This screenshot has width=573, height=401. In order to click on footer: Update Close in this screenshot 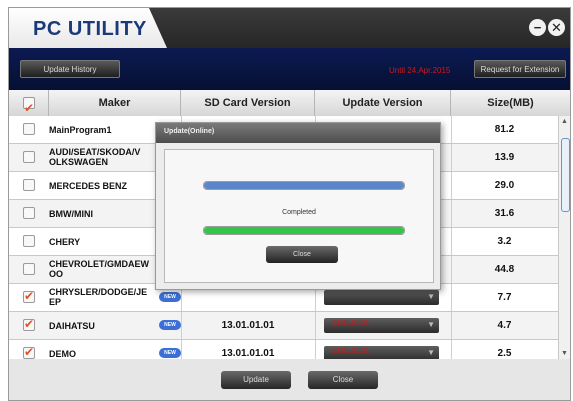, I will do `click(289, 379)`.